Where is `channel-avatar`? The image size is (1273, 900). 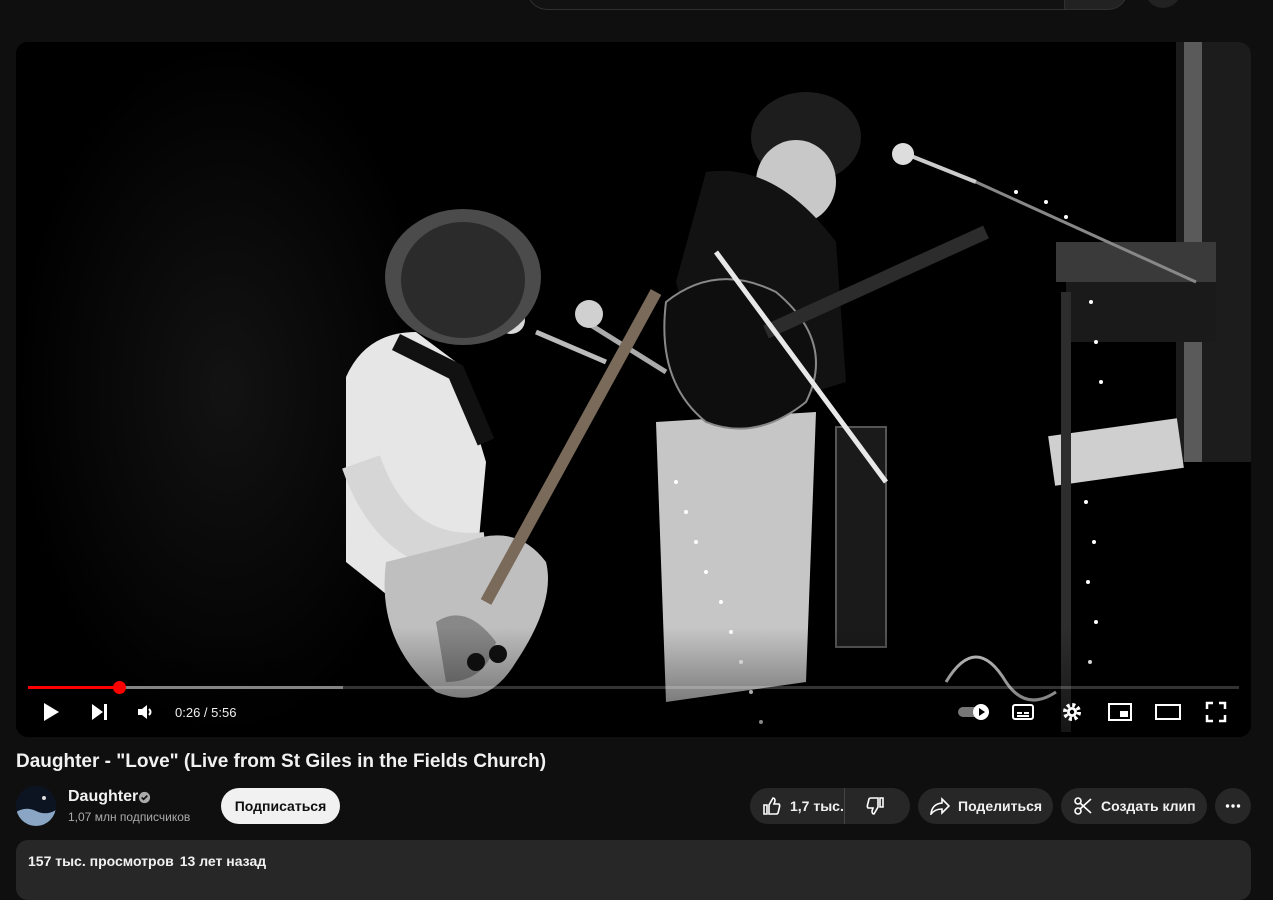
channel-avatar is located at coordinates (36, 806).